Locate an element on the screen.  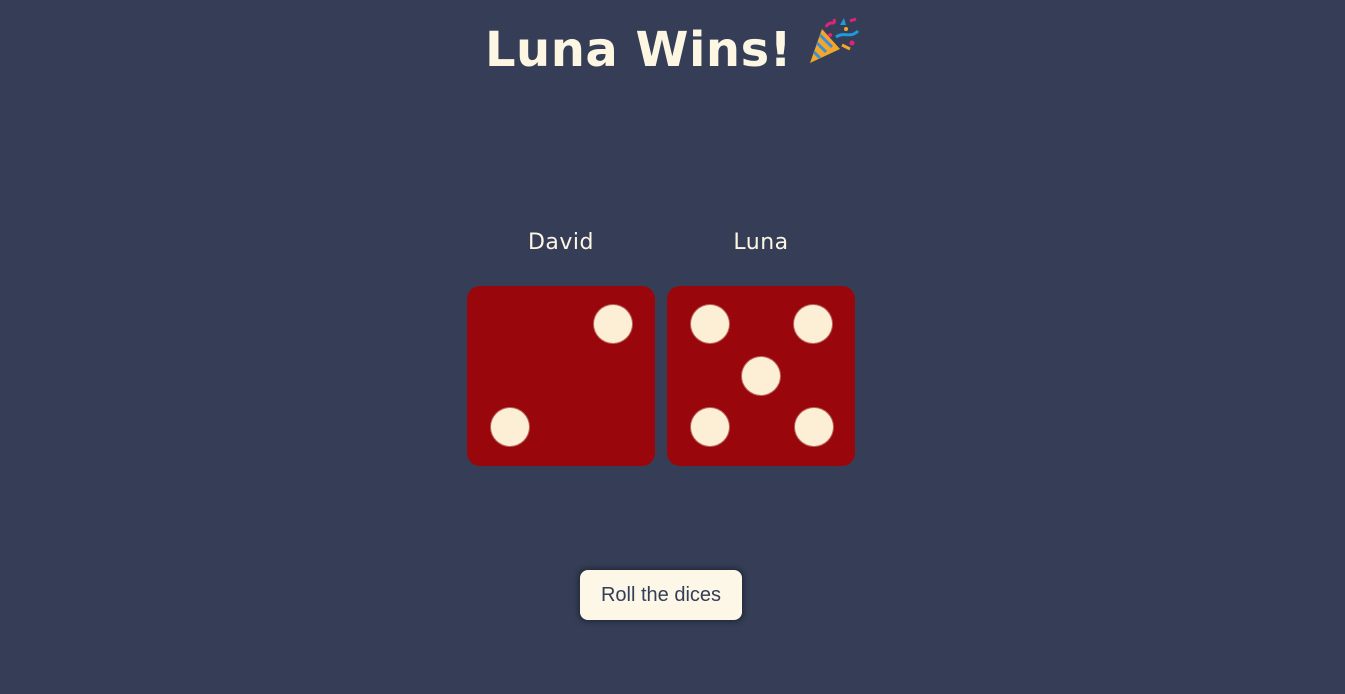
player-name-david: David is located at coordinates (561, 242).